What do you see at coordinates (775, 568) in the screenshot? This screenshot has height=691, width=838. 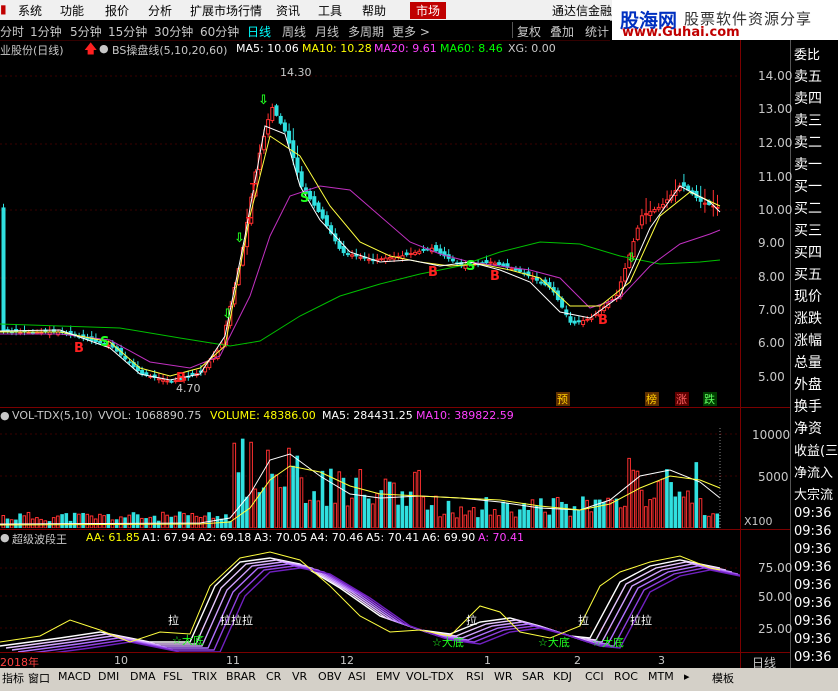 I see `wave-tick: 75.00` at bounding box center [775, 568].